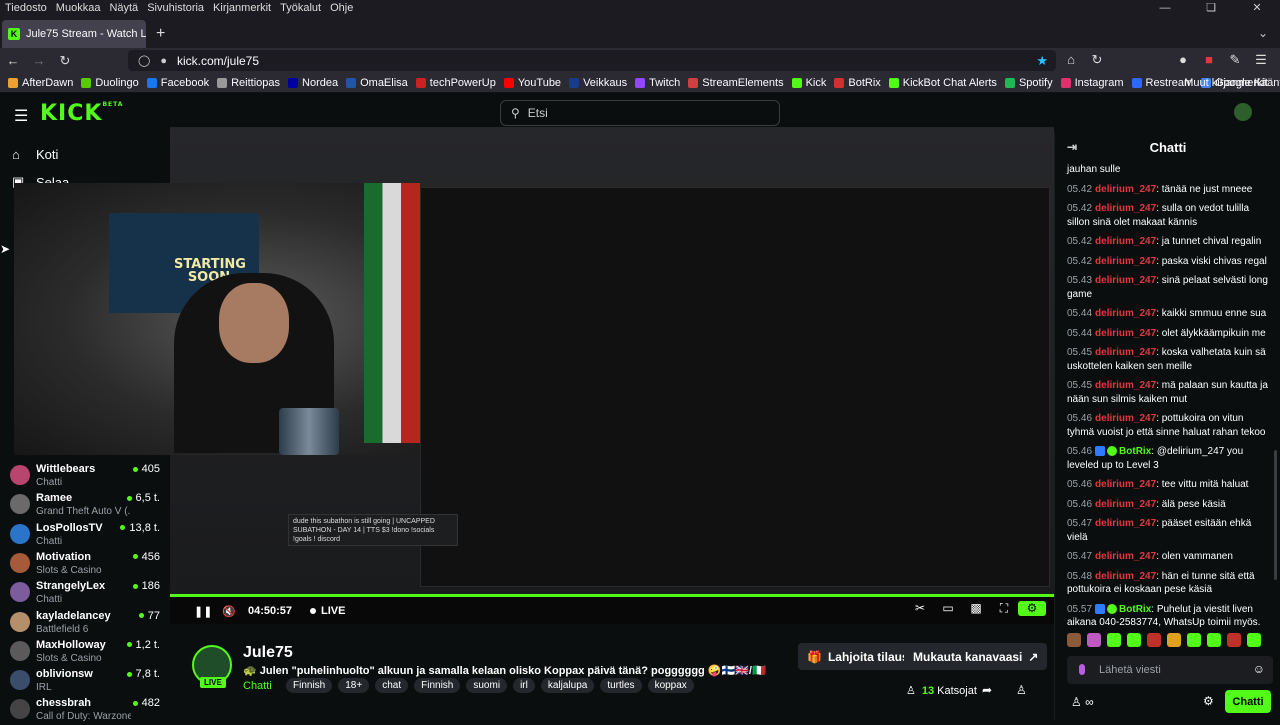  I want to click on other-bookmarks: Muut kirjanmerkit, so click(1226, 83).